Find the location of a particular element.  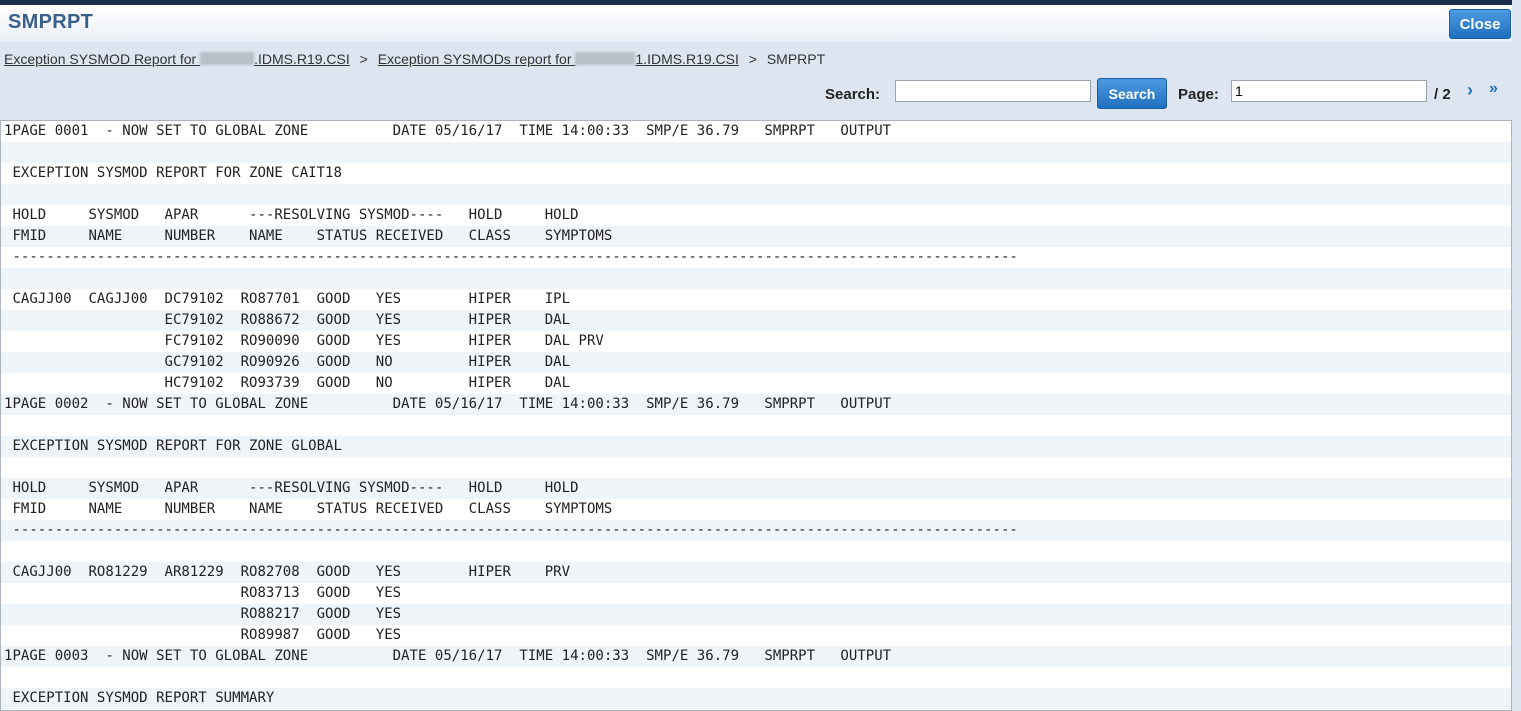

last-page-glyph: » is located at coordinates (1493, 88).